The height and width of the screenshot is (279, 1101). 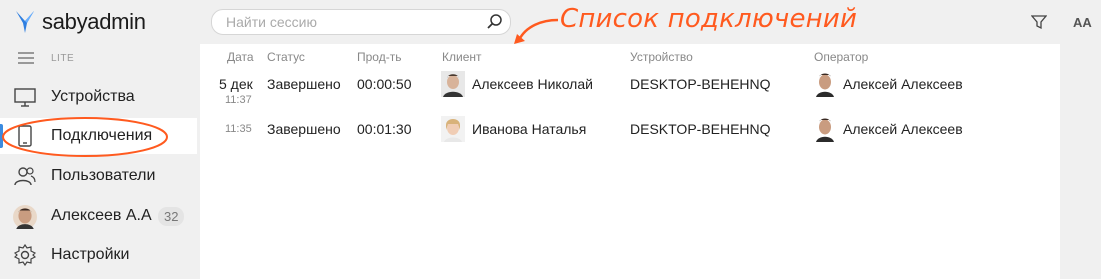 I want to click on sidebar-item-settings: Настройки, so click(x=98, y=255).